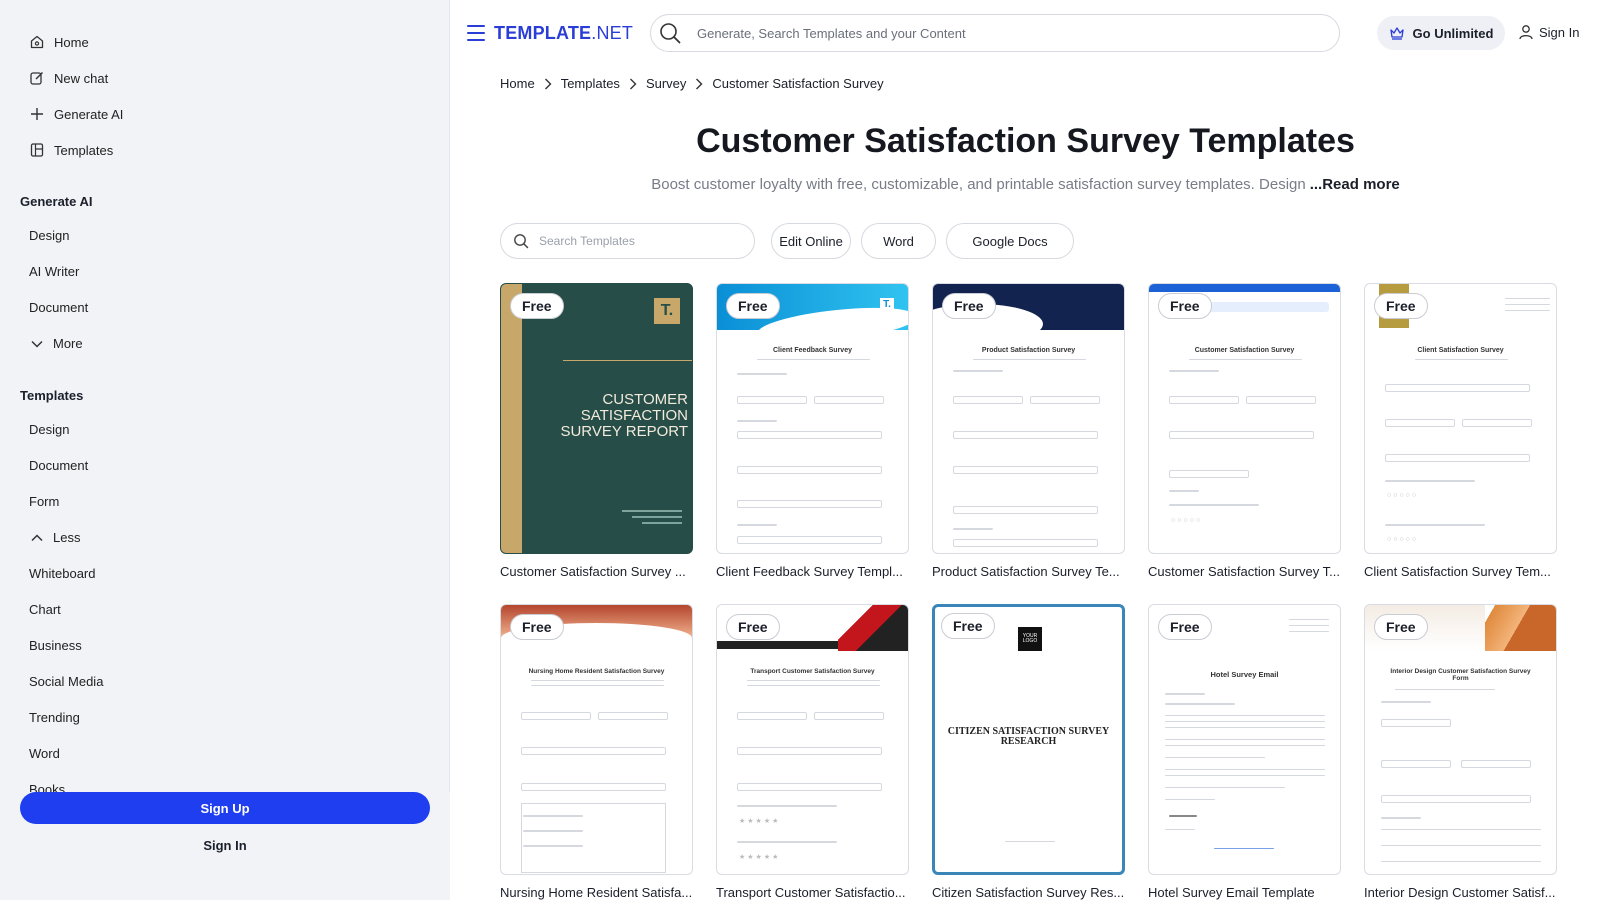 This screenshot has height=900, width=1600. Describe the element at coordinates (517, 83) in the screenshot. I see `breadcrumb-home: Home` at that location.